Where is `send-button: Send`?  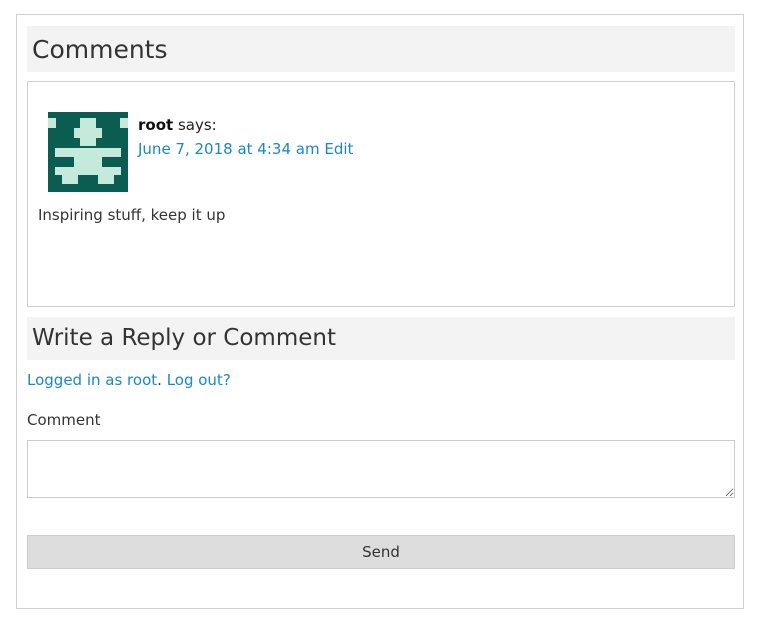 send-button: Send is located at coordinates (381, 552).